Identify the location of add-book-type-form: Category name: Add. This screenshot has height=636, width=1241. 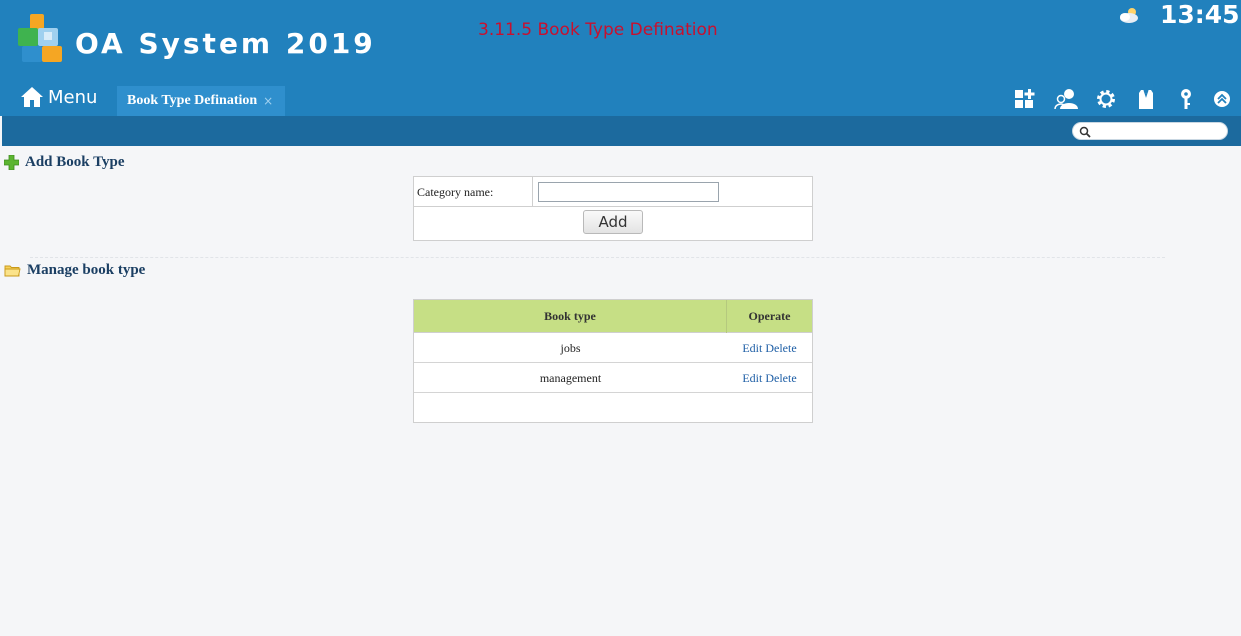
(613, 208).